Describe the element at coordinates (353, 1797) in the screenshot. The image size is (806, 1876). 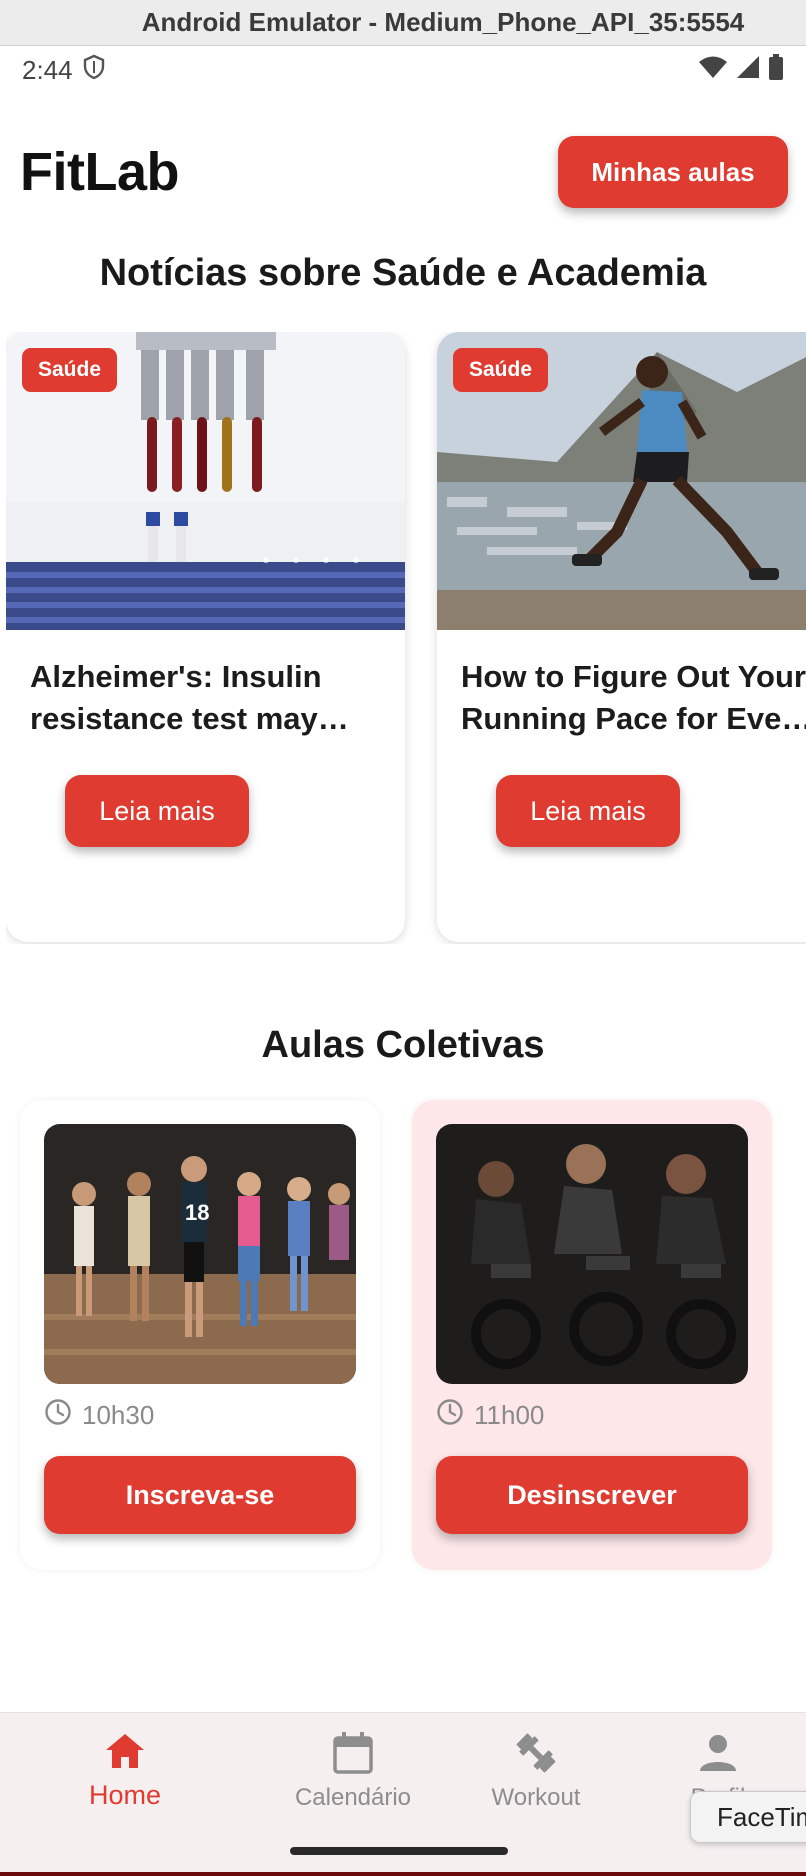
I see `nav-label: Calendário` at that location.